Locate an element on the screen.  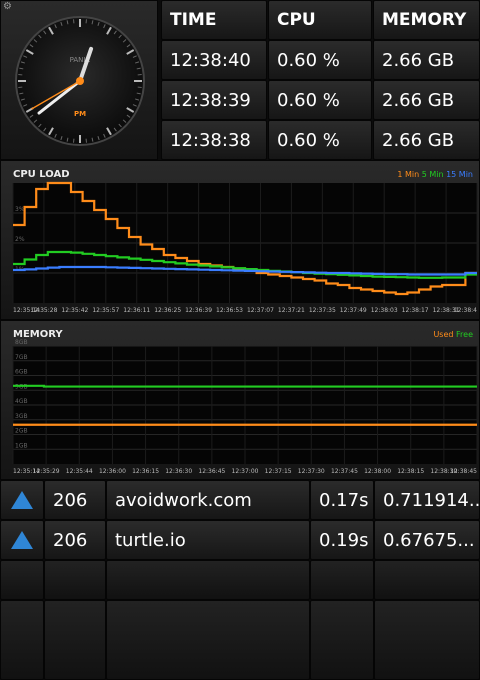
x-tick-label: 12:35:42 is located at coordinates (74, 310).